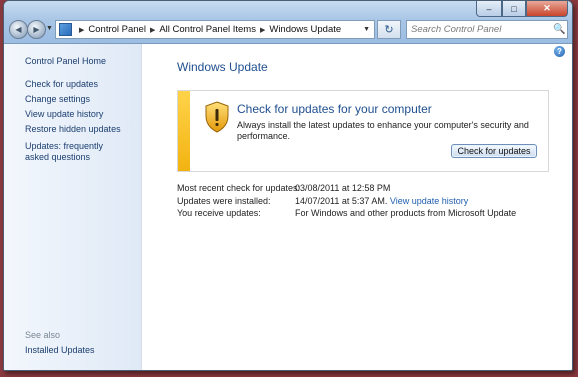 The width and height of the screenshot is (578, 377). I want to click on control-panel-icon, so click(65, 29).